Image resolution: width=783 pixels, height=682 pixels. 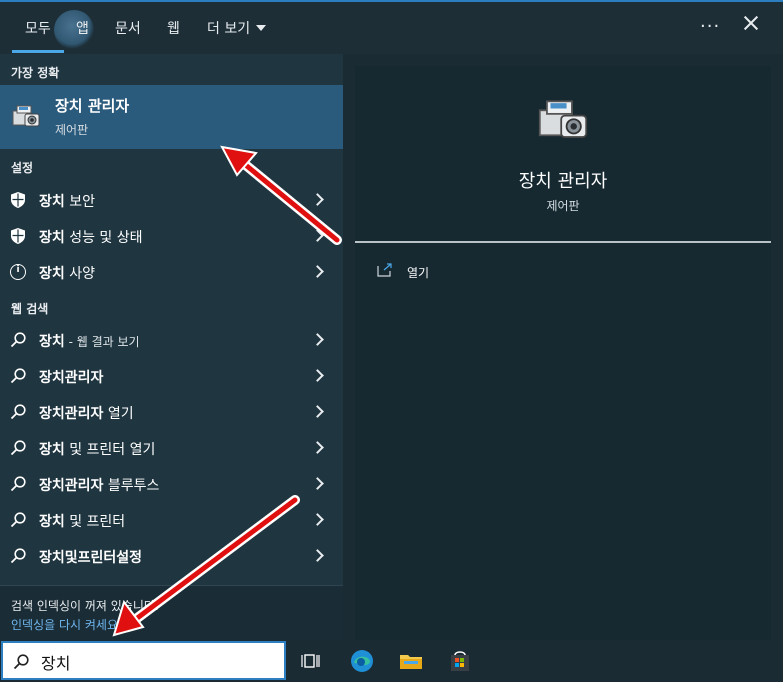 What do you see at coordinates (82, 522) in the screenshot?
I see `web-search-item-label: 장치 및 프린터` at bounding box center [82, 522].